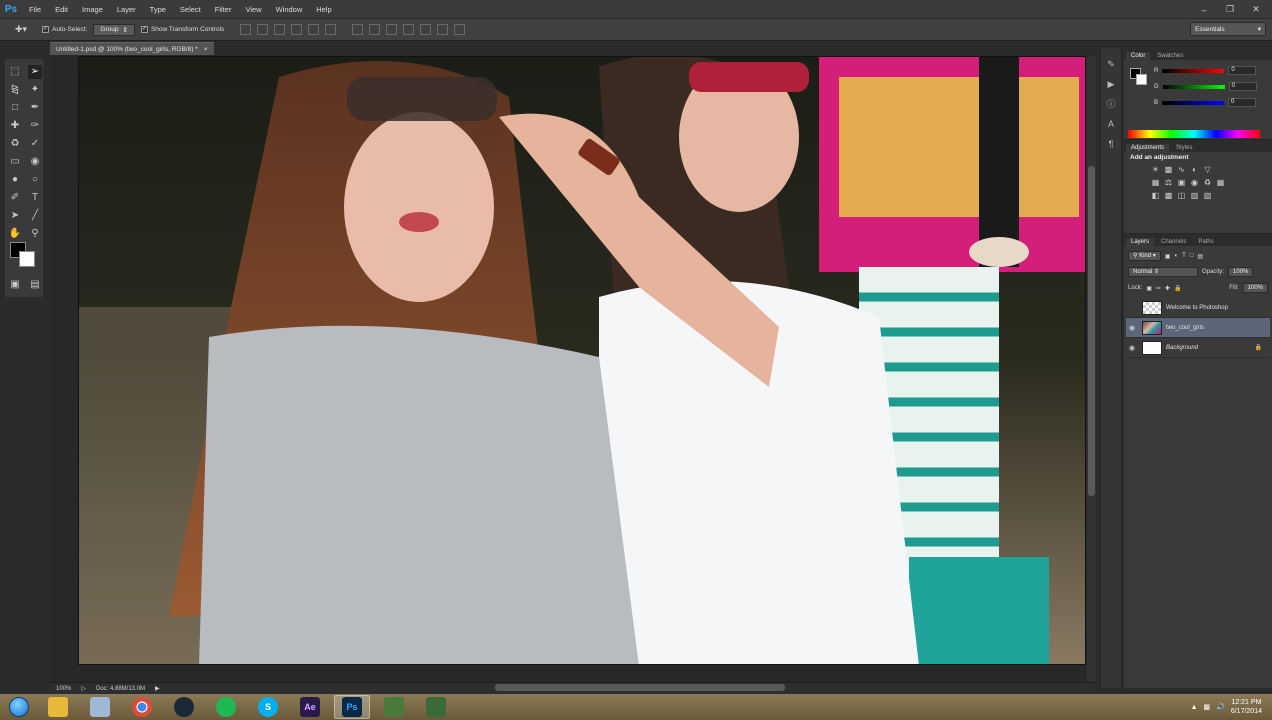 The width and height of the screenshot is (1272, 720). What do you see at coordinates (443, 29) in the screenshot?
I see `distribute-right-icon` at bounding box center [443, 29].